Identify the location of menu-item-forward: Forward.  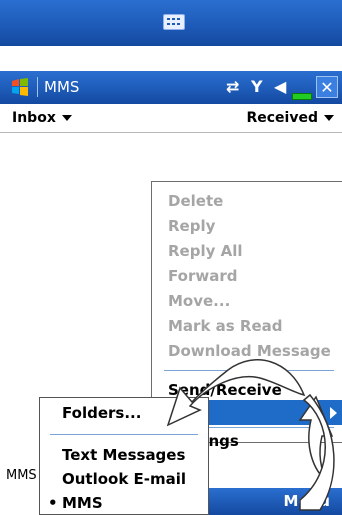
(202, 276).